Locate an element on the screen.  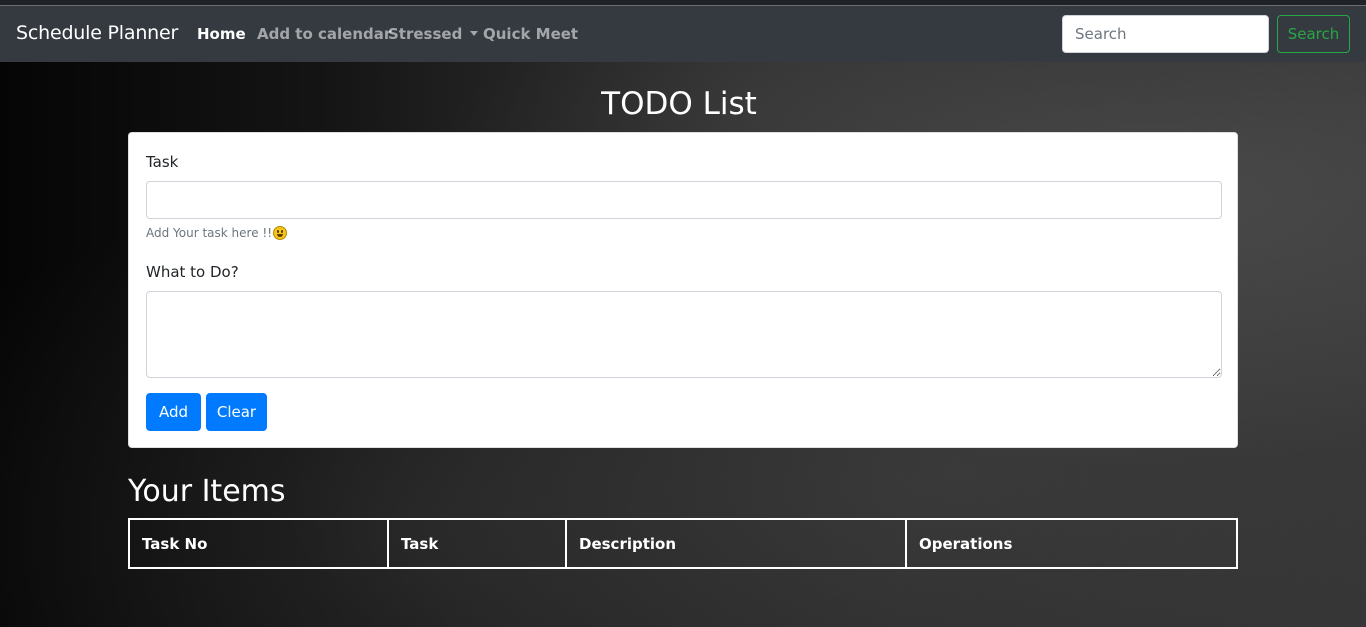
nav-dropdown-stressed: Stressed is located at coordinates (433, 34).